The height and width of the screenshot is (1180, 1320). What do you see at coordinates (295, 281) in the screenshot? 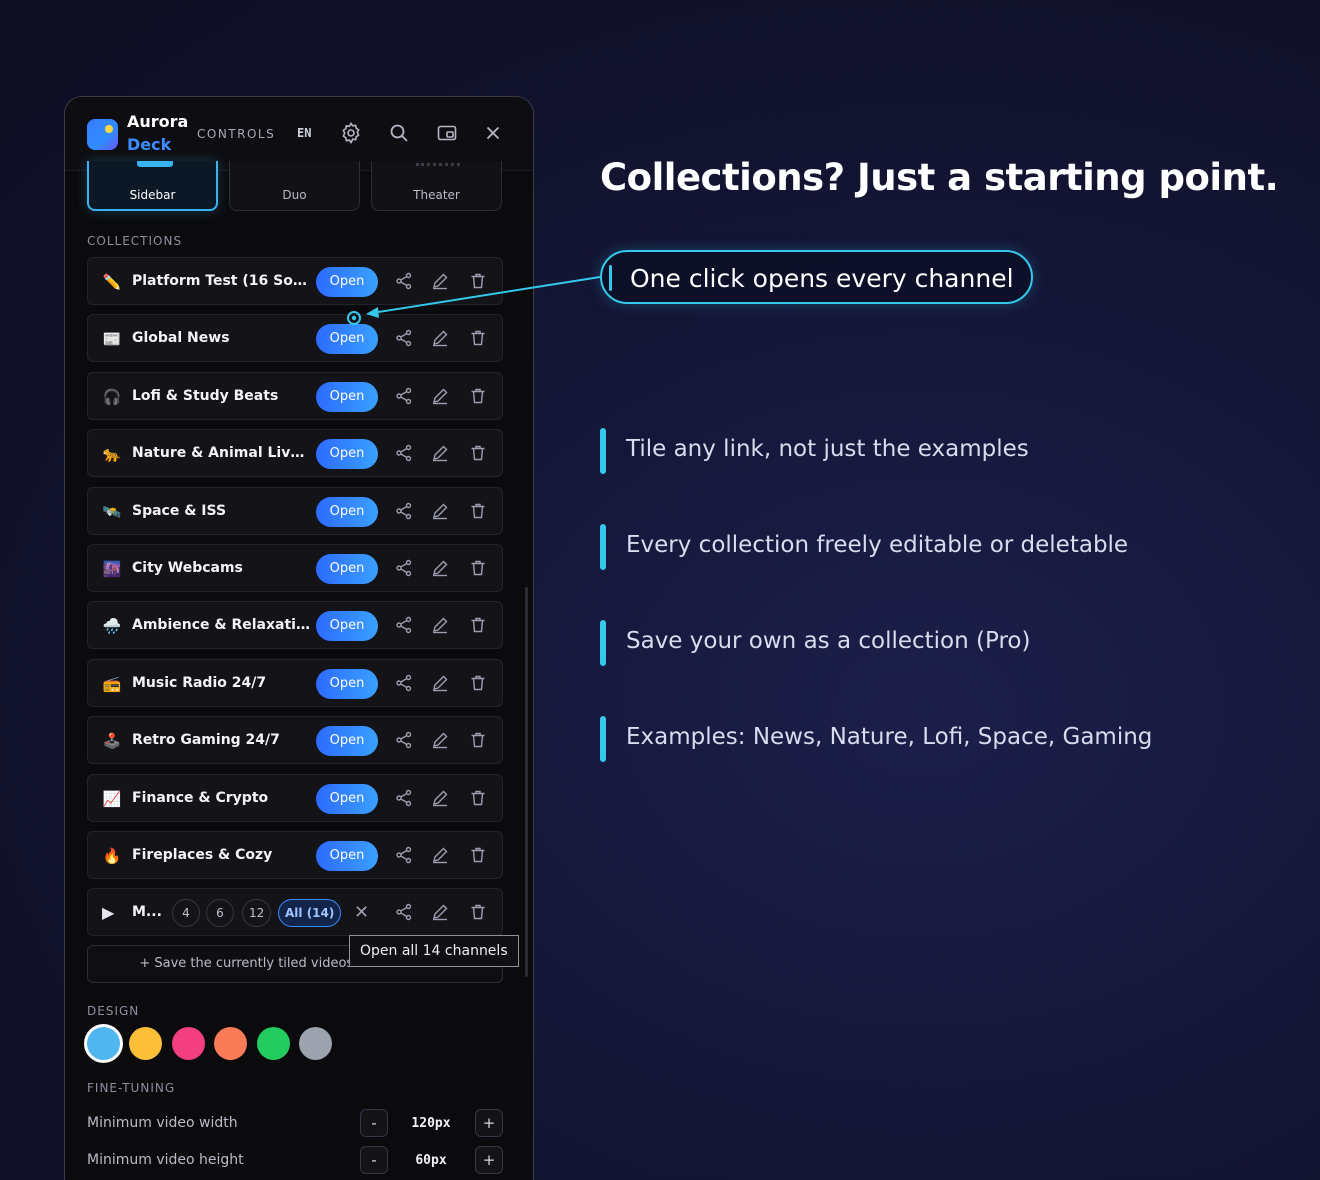
I see `collection-row: ✏️ Platform Test (16 Sourc...Open` at bounding box center [295, 281].